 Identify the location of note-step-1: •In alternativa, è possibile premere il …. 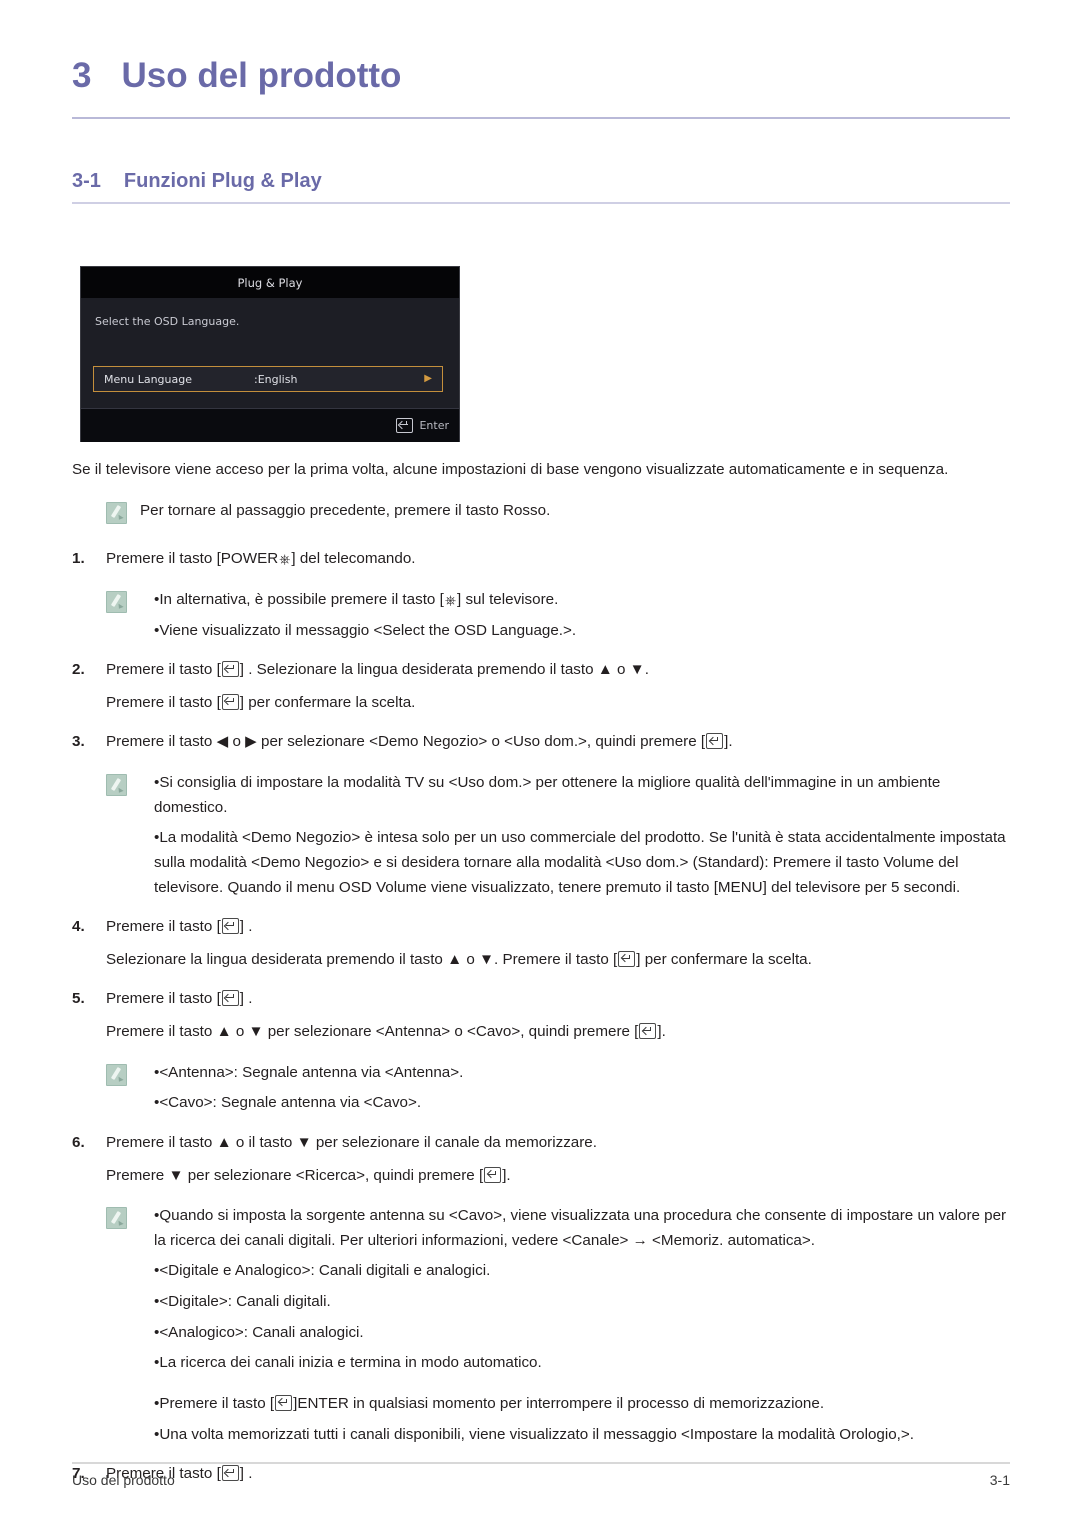
(541, 615).